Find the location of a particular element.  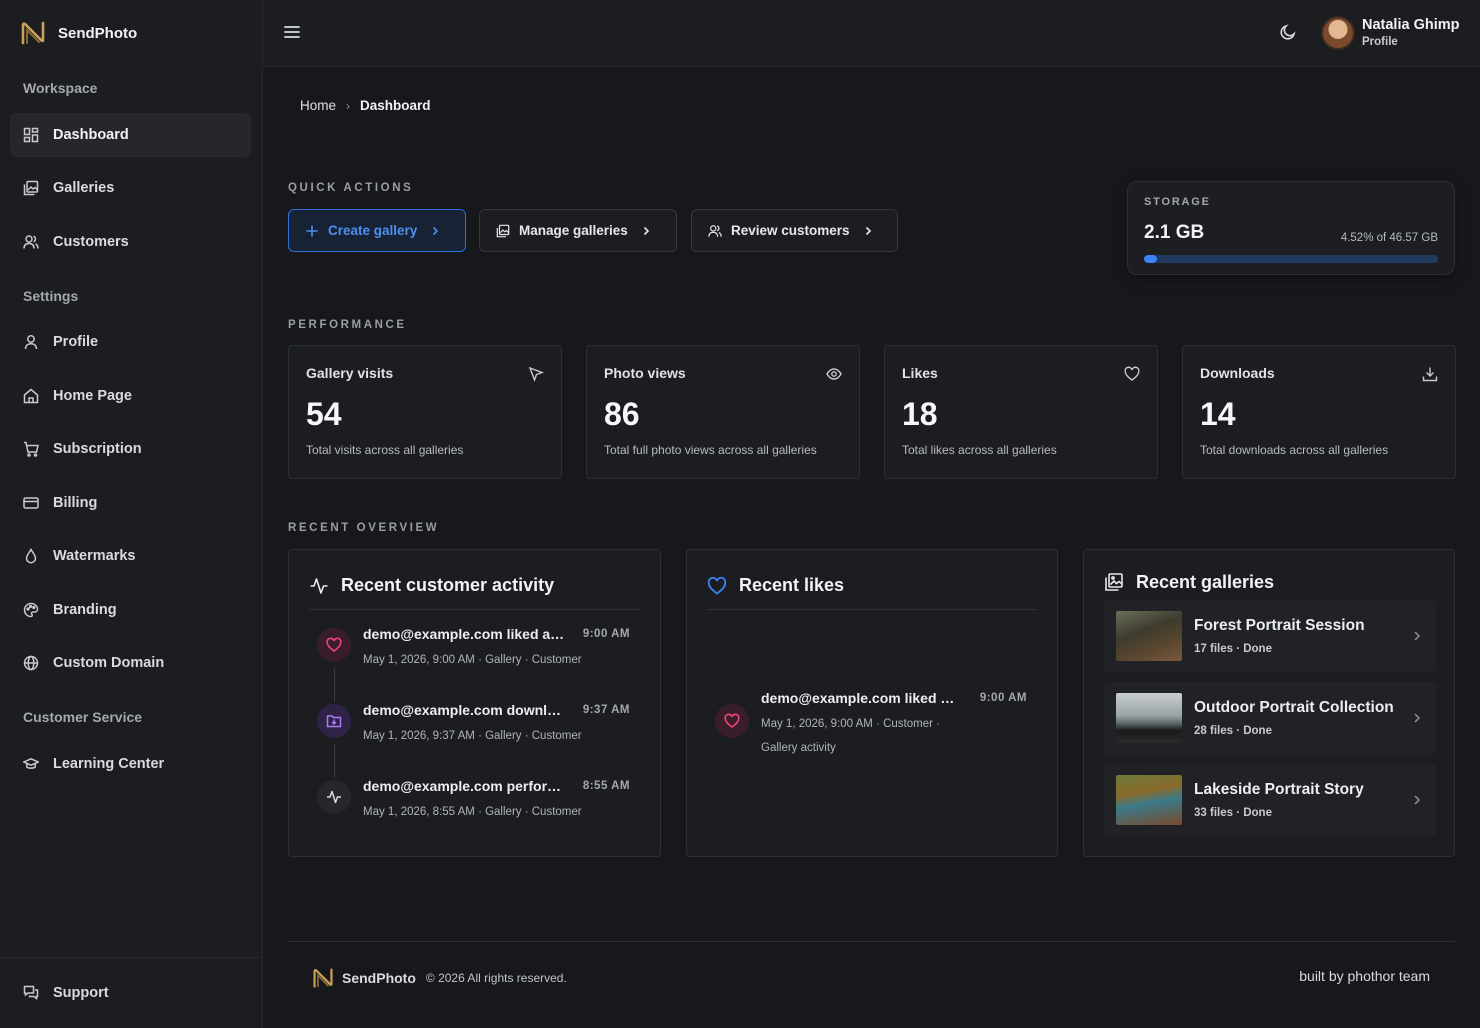

stat-value: 86 is located at coordinates (622, 414).